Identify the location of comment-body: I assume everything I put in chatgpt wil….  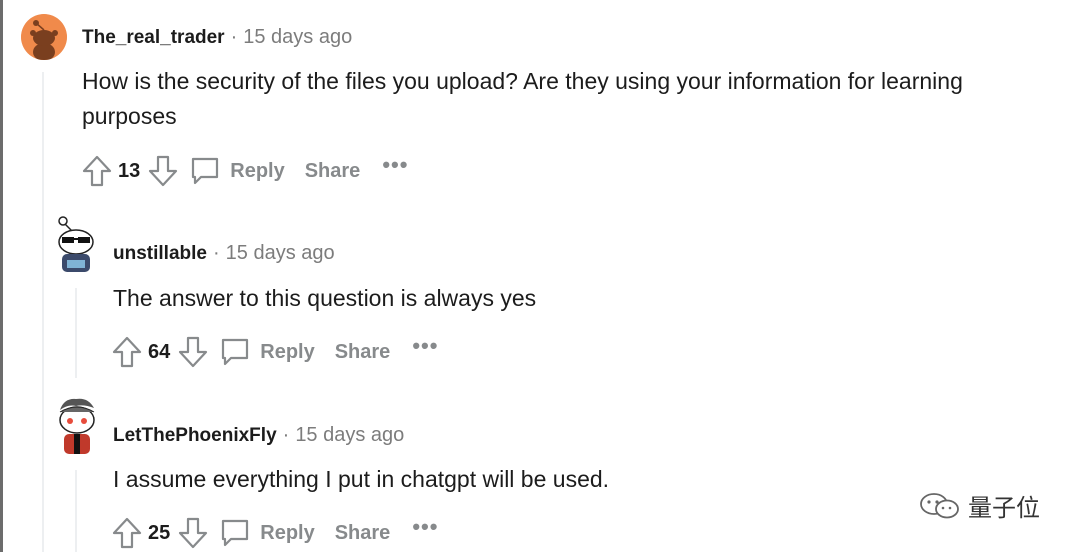
(361, 479).